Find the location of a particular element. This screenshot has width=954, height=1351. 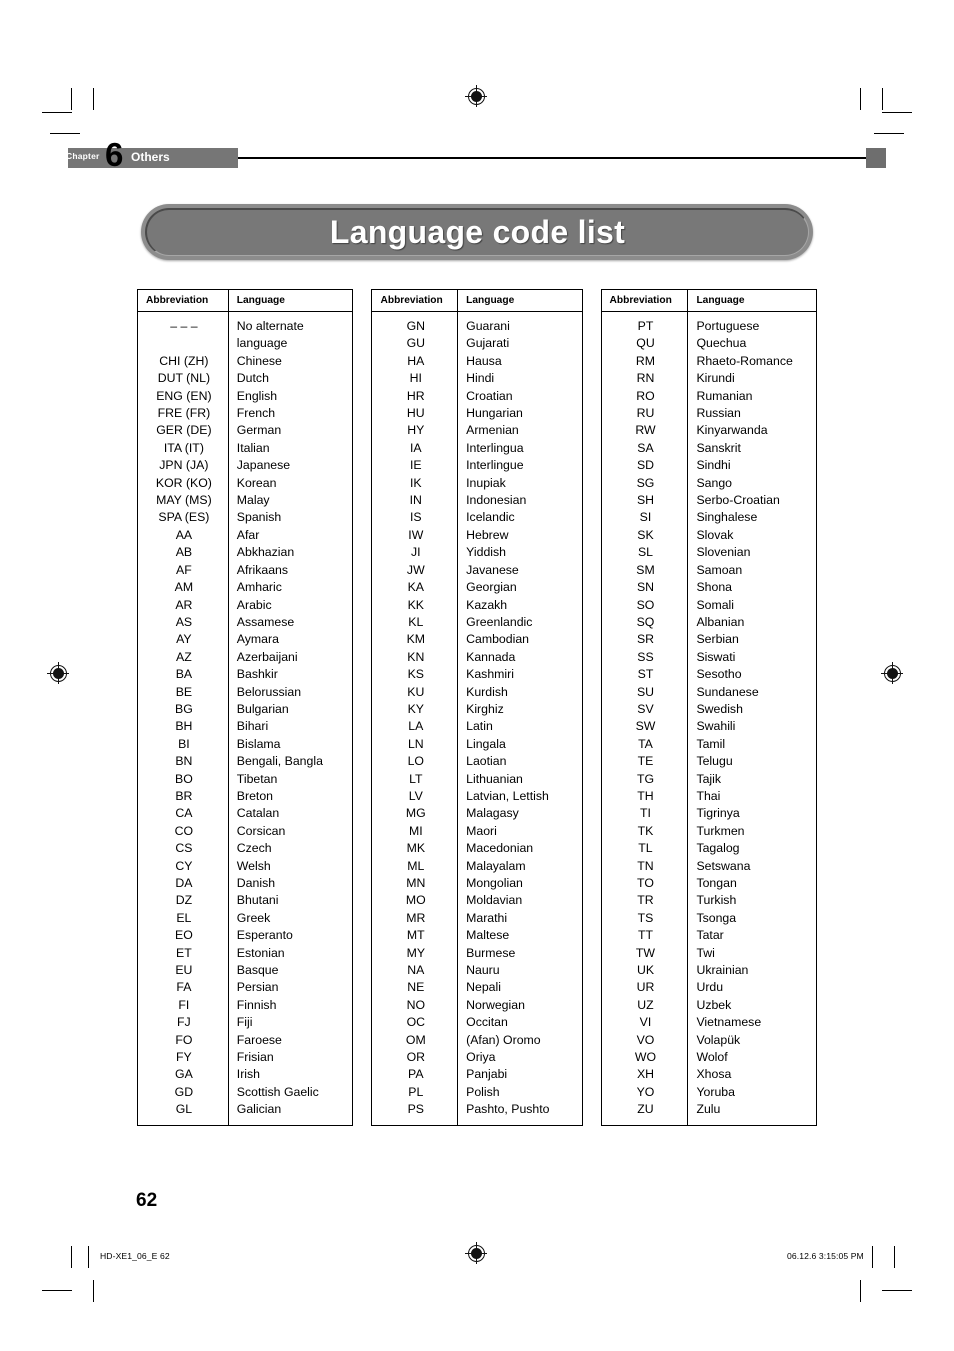

abbreviation-cell: ENG (EN) is located at coordinates (183, 396).